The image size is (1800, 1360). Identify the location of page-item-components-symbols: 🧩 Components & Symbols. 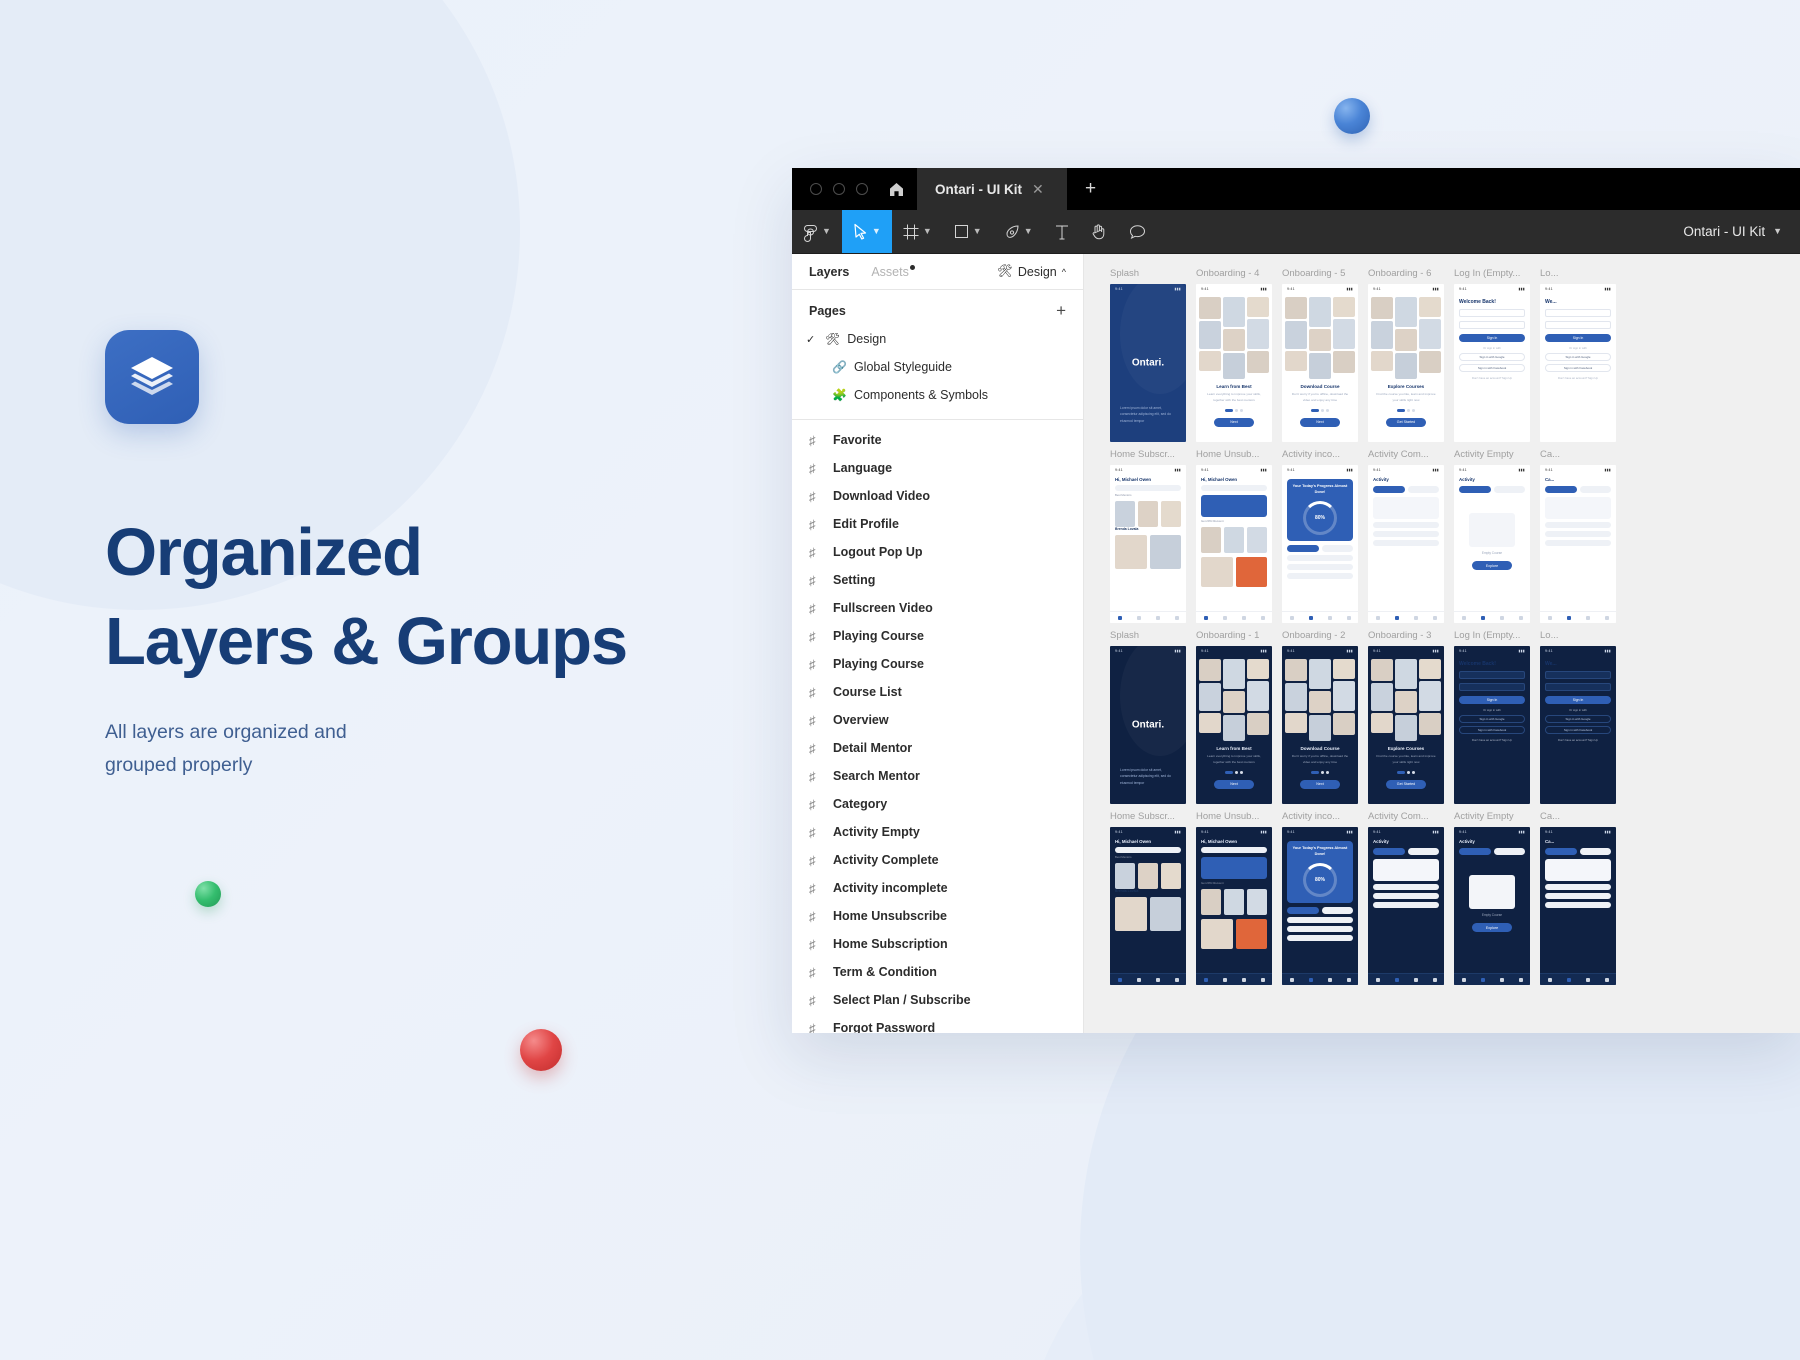
(937, 395).